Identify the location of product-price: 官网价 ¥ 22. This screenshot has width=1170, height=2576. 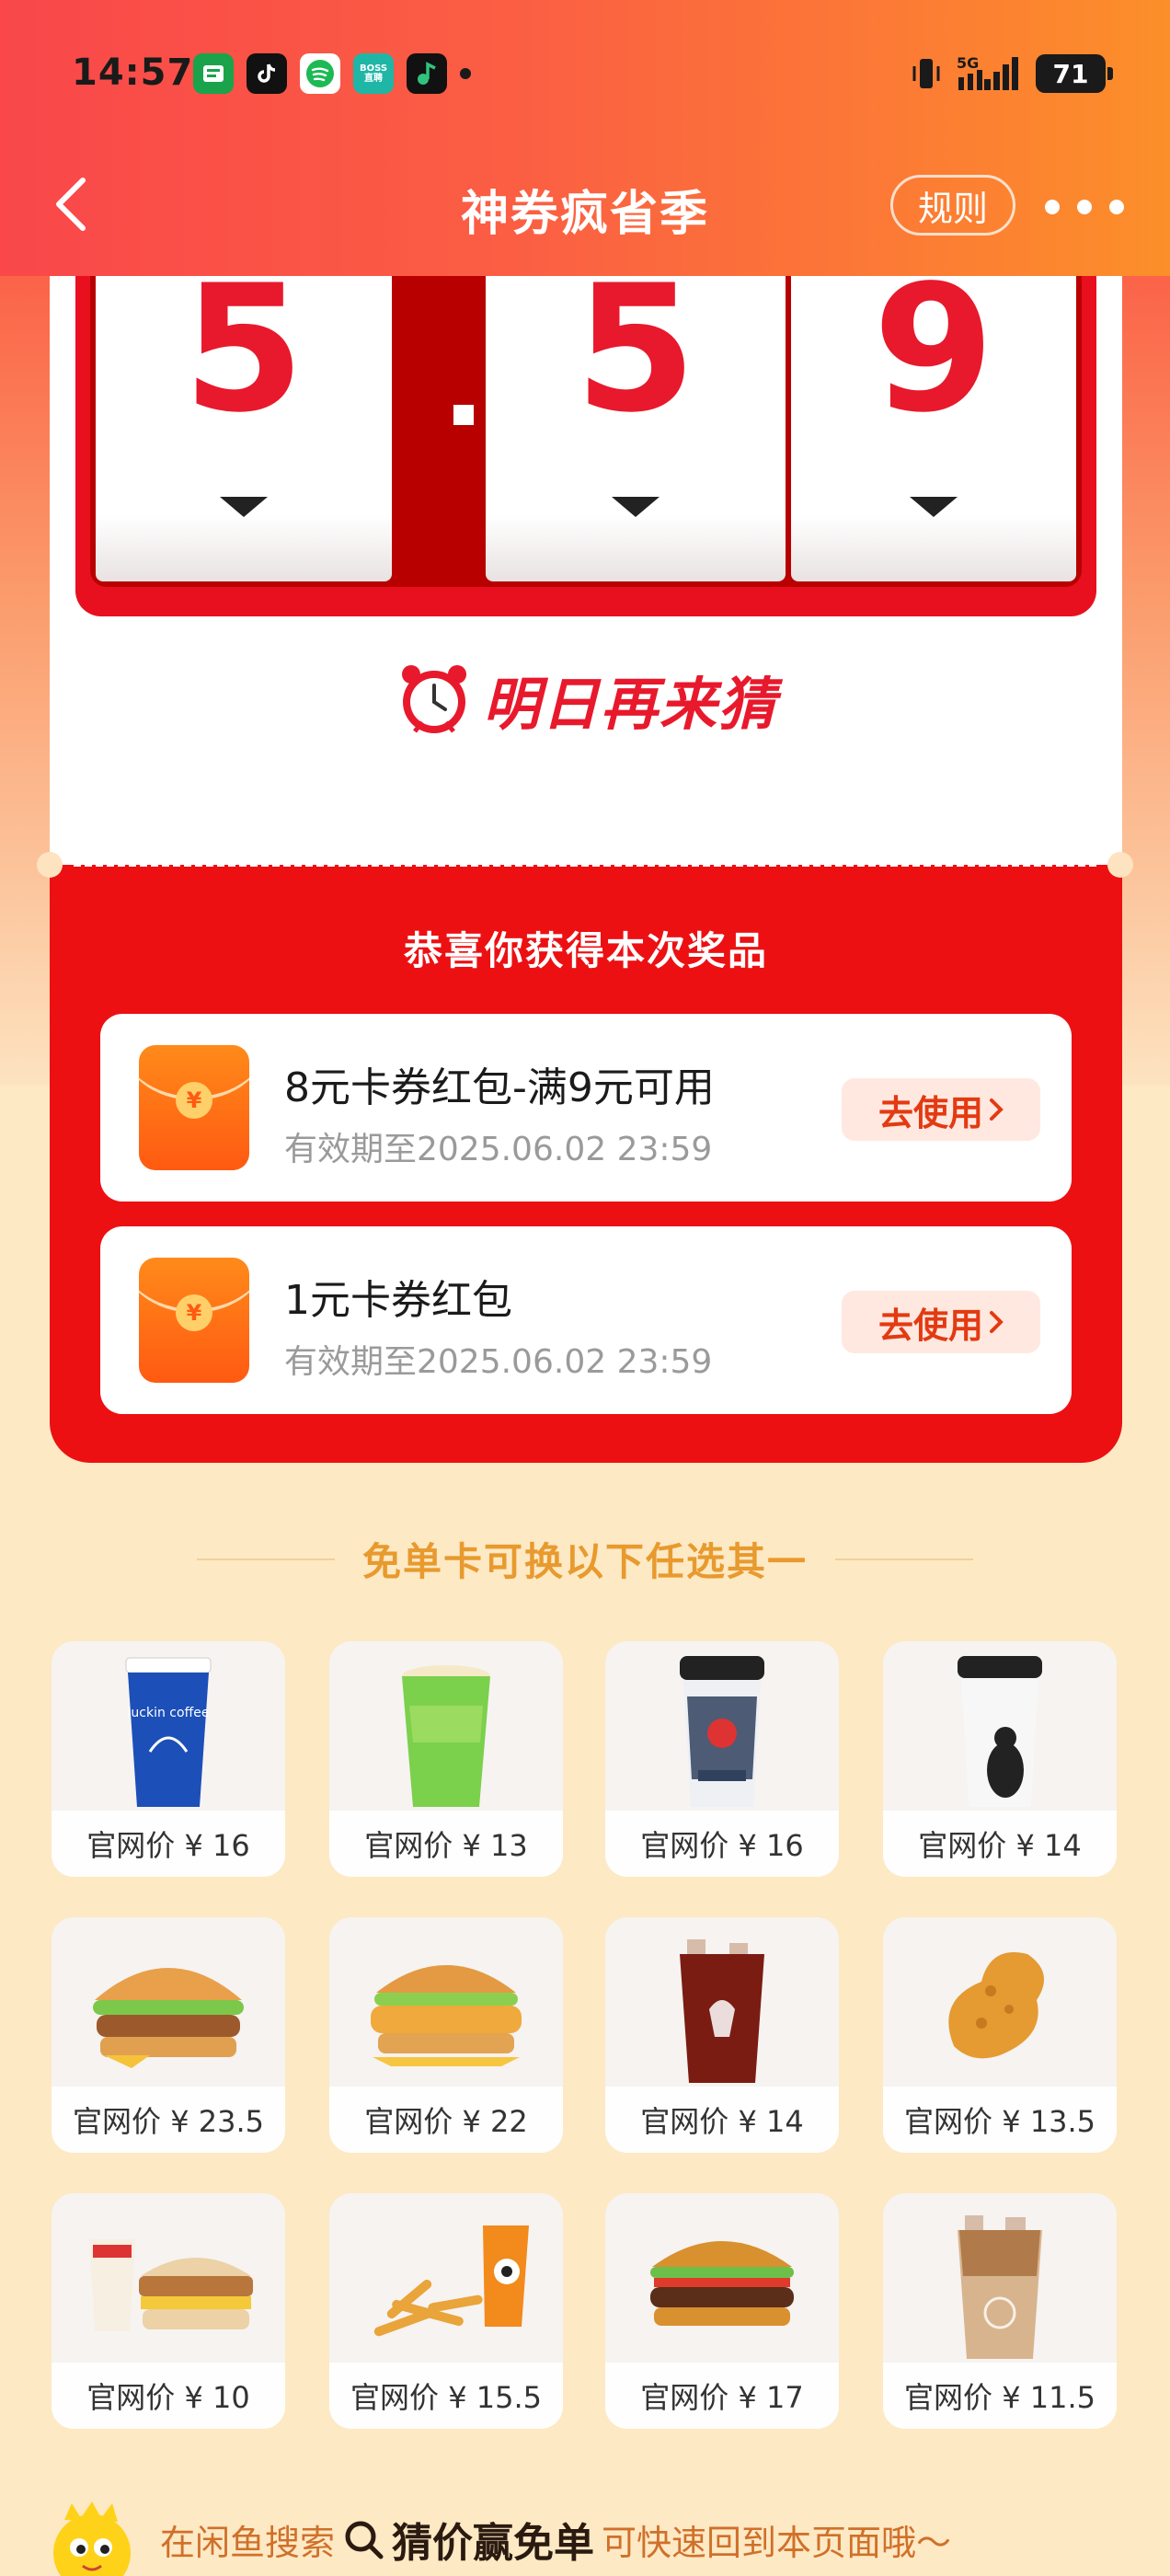
(446, 2120).